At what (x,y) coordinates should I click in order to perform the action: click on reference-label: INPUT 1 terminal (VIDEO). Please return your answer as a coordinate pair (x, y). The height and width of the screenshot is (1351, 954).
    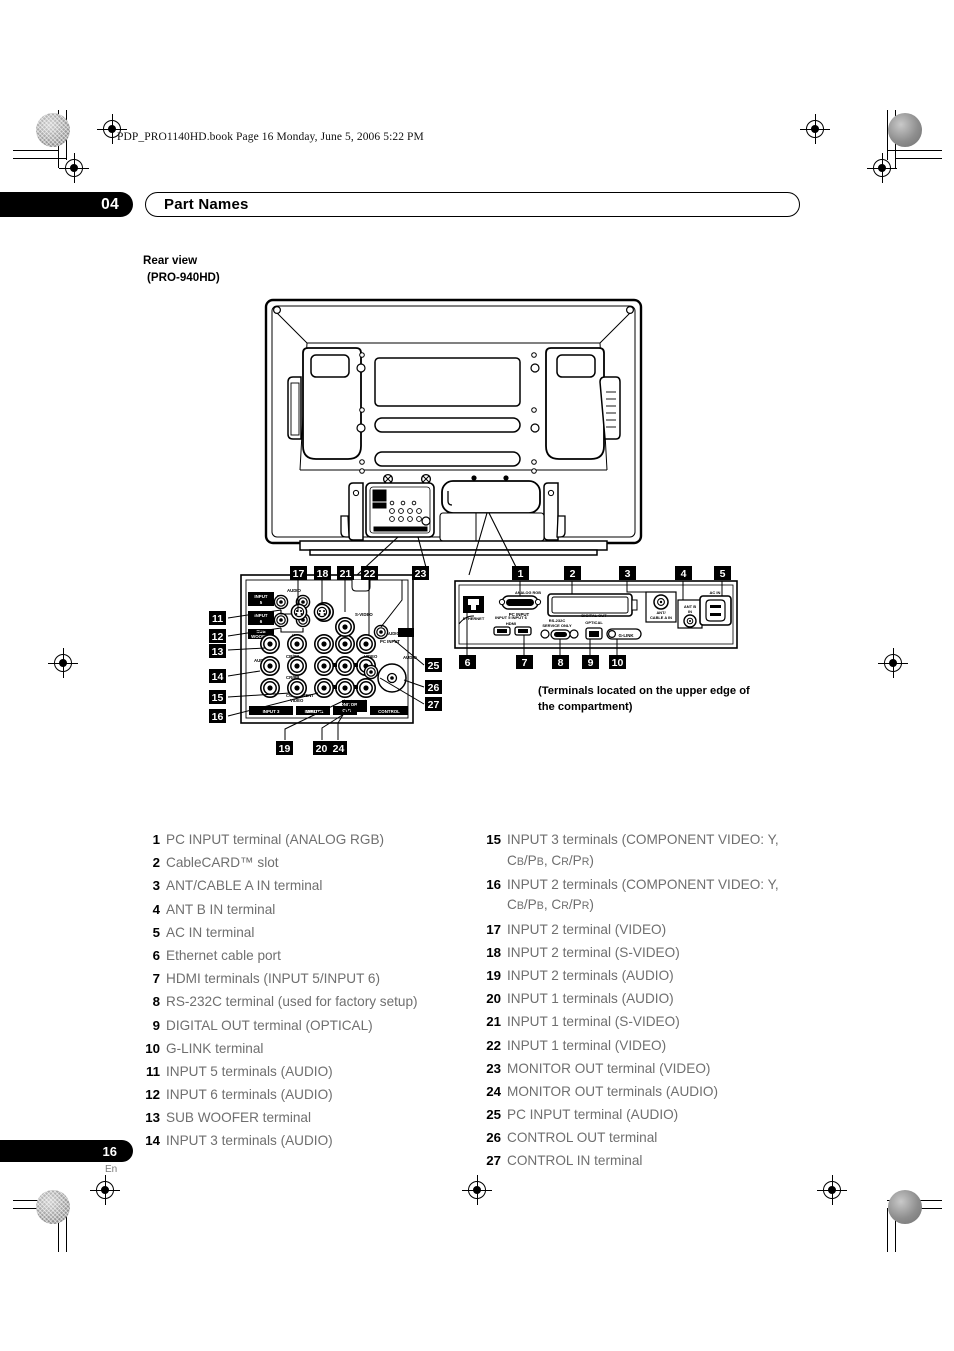
    Looking at the image, I should click on (587, 1045).